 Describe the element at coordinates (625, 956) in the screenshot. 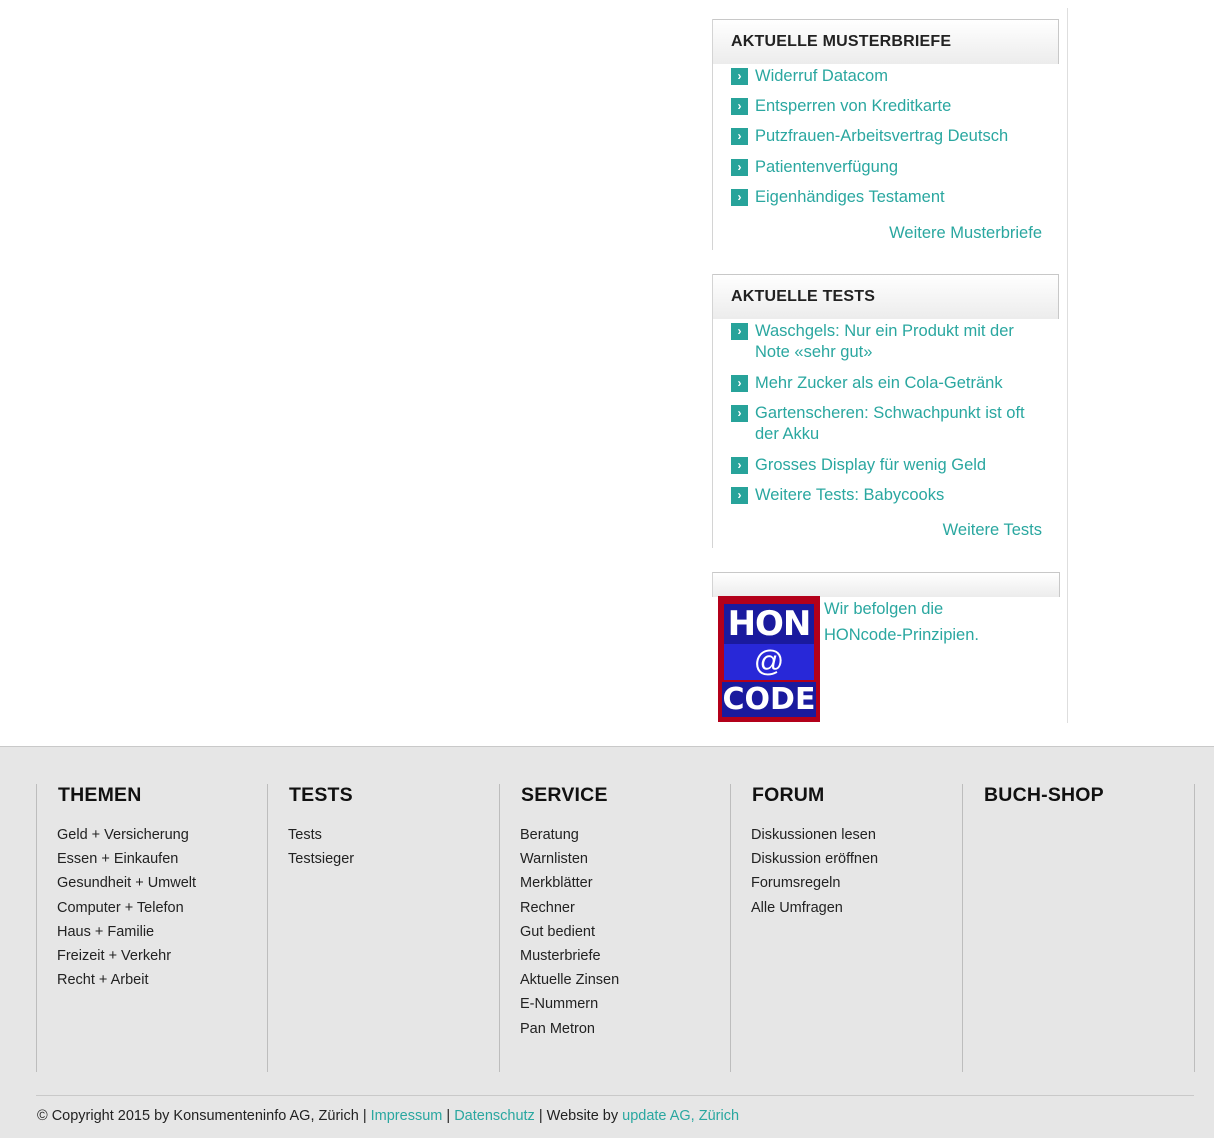

I see `footer-link: Musterbriefe` at that location.